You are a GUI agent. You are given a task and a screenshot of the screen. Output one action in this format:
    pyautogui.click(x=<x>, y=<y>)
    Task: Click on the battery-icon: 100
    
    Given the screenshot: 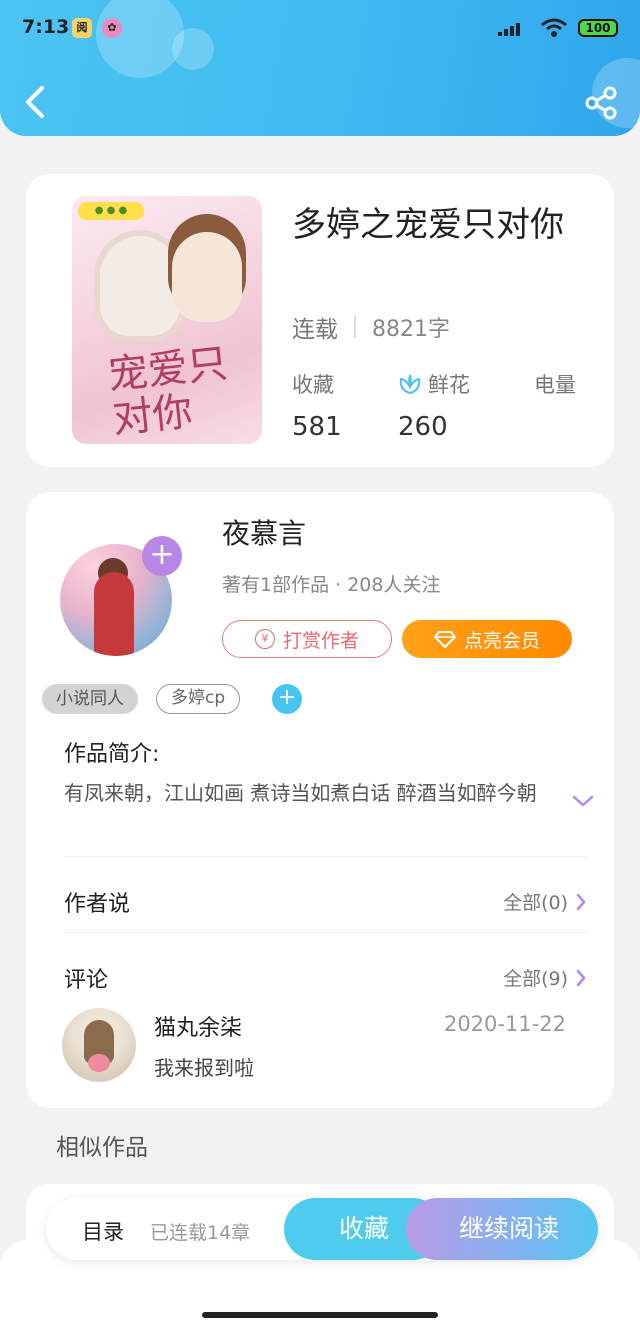 What is the action you would take?
    pyautogui.click(x=598, y=28)
    